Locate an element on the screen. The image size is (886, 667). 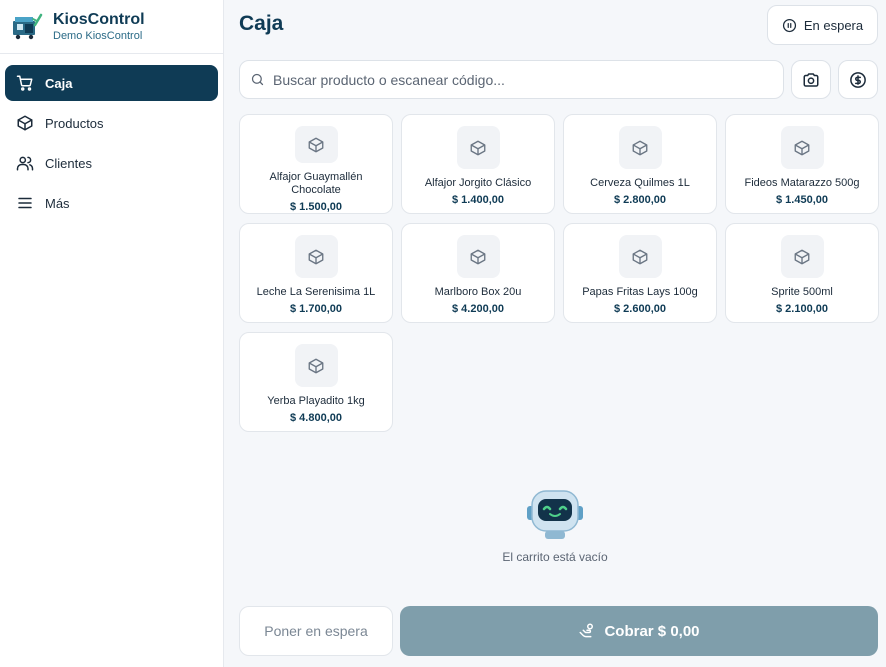
on-hold-label: En espera is located at coordinates (833, 25).